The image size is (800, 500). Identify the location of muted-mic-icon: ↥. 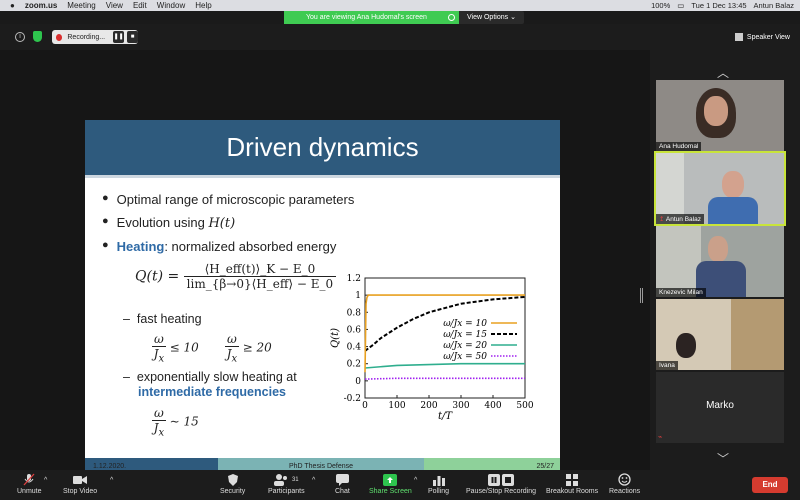
(662, 219).